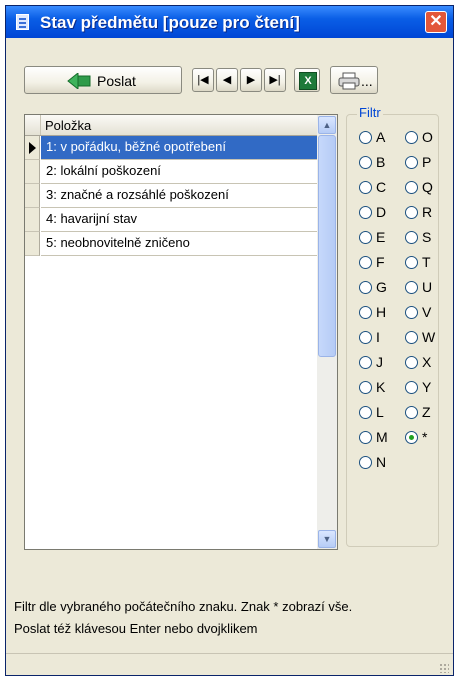 The width and height of the screenshot is (461, 681). Describe the element at coordinates (425, 189) in the screenshot. I see `filter-radio-q: Q` at that location.